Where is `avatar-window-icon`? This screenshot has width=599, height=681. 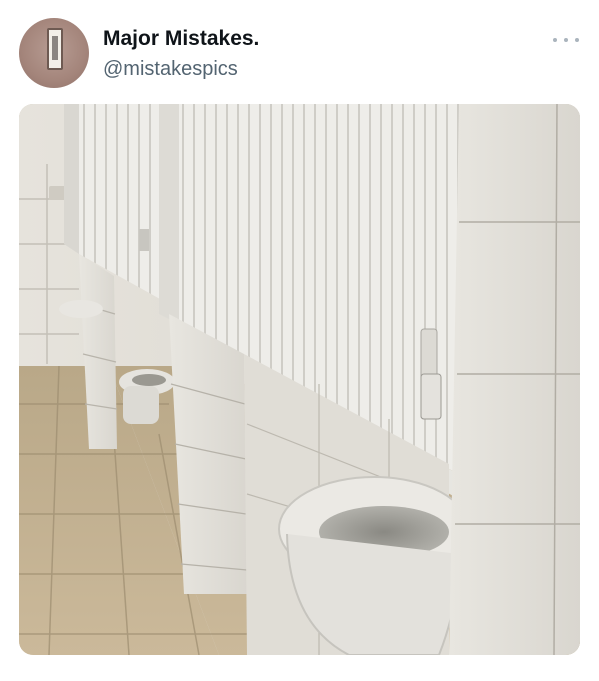
avatar-window-icon is located at coordinates (55, 49).